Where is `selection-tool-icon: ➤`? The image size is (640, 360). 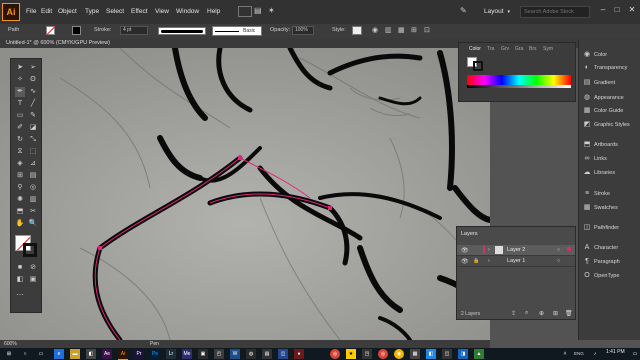 selection-tool-icon: ➤ is located at coordinates (20, 68).